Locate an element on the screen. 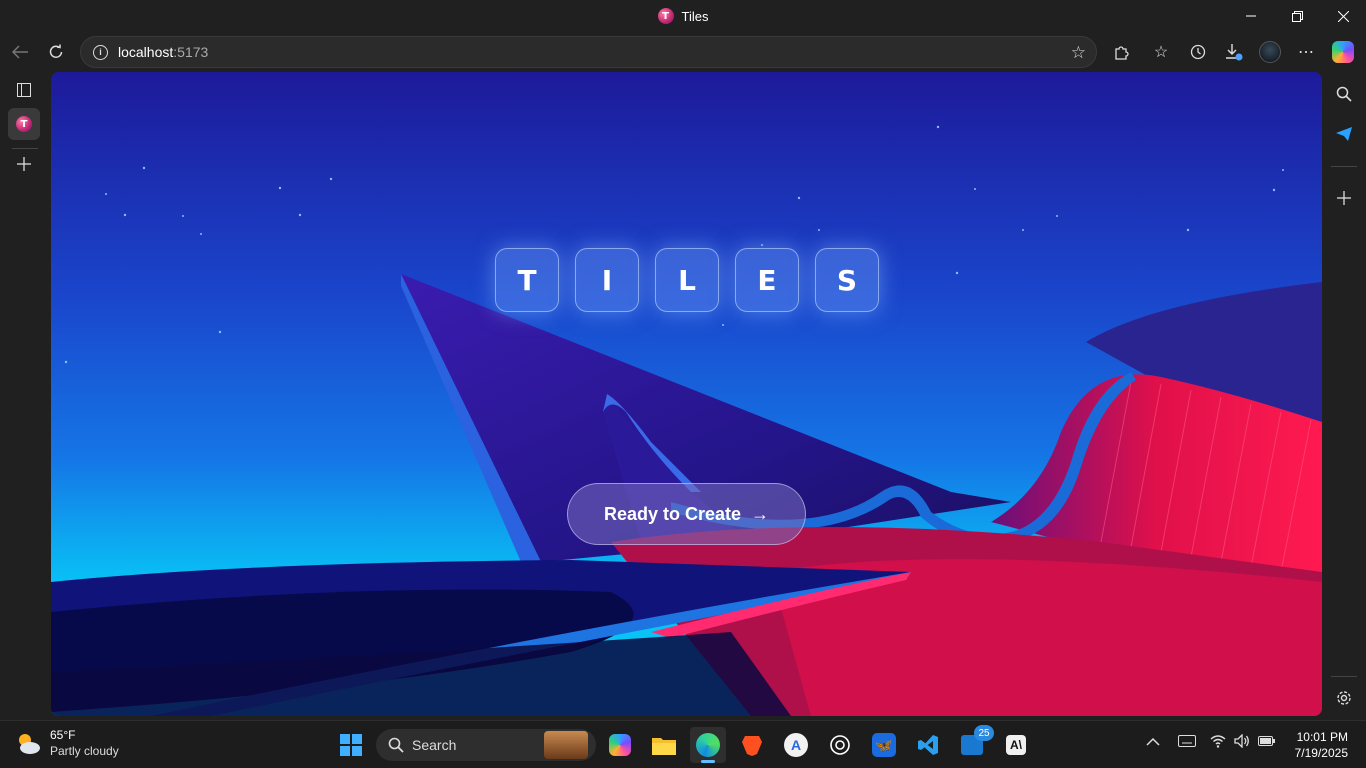  send-telegram-icon is located at coordinates (1344, 134).